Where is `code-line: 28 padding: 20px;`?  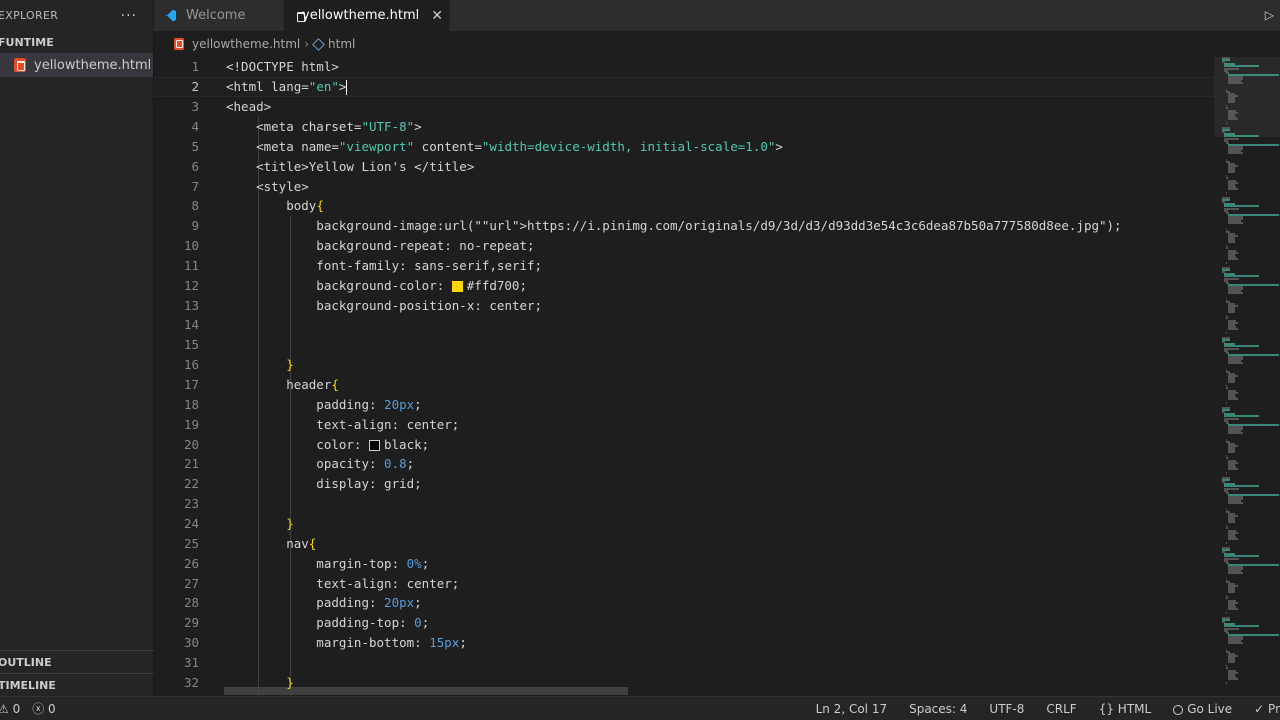 code-line: 28 padding: 20px; is located at coordinates (684, 603).